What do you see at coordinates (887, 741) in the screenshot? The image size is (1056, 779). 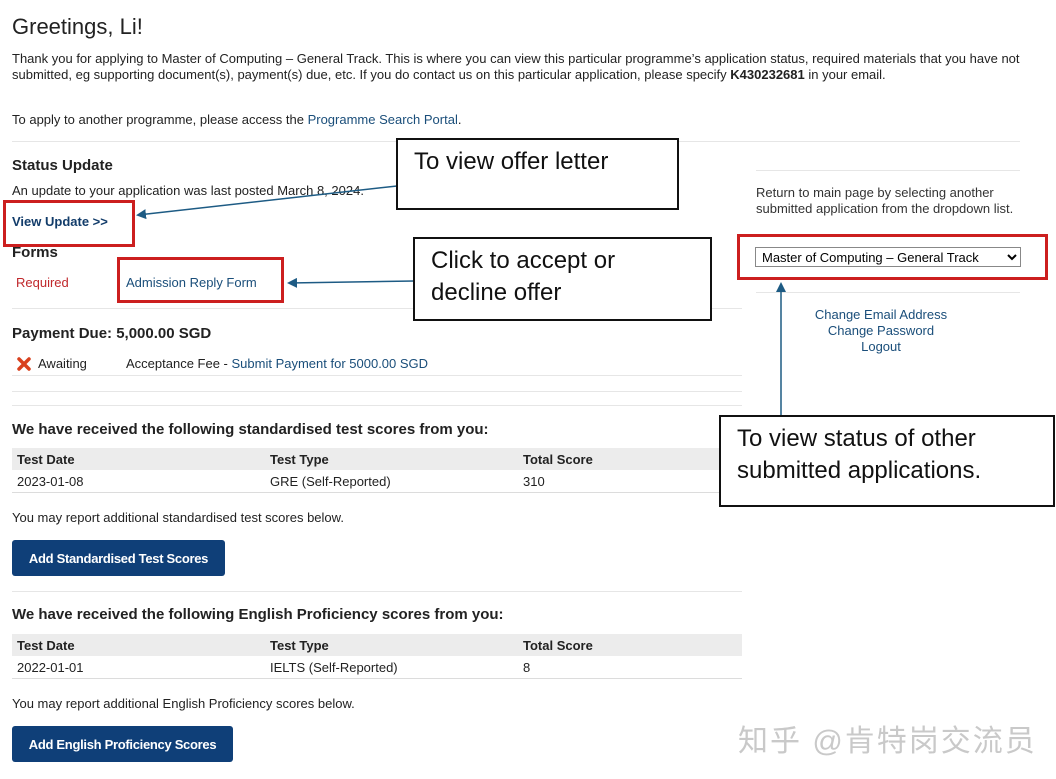 I see `watermark: 知乎 @肯特岗交流员` at bounding box center [887, 741].